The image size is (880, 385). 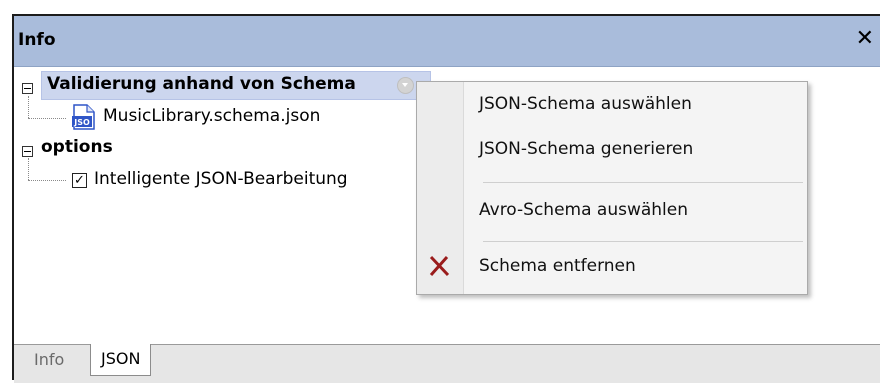 What do you see at coordinates (221, 179) in the screenshot?
I see `smart-editing-label: Intelligente JSON-Bearbeitung` at bounding box center [221, 179].